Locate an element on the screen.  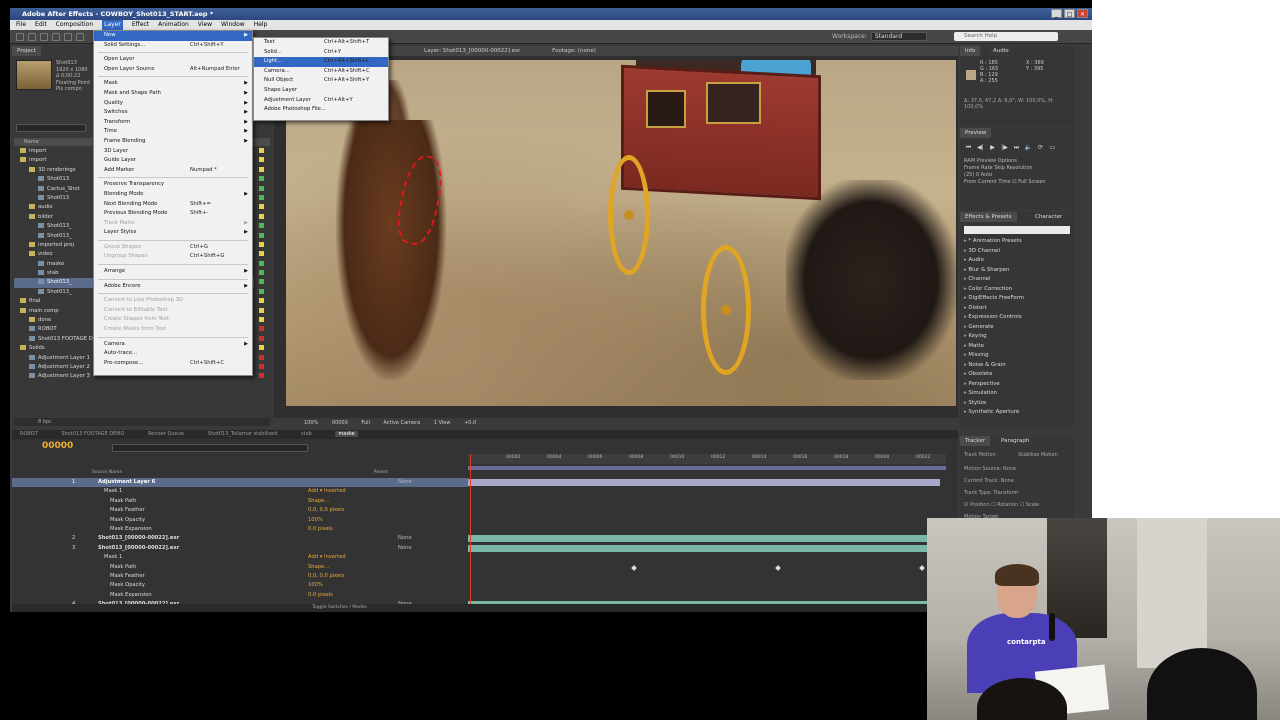
effect-category: * Animation Presets is located at coordinates (1017, 242).